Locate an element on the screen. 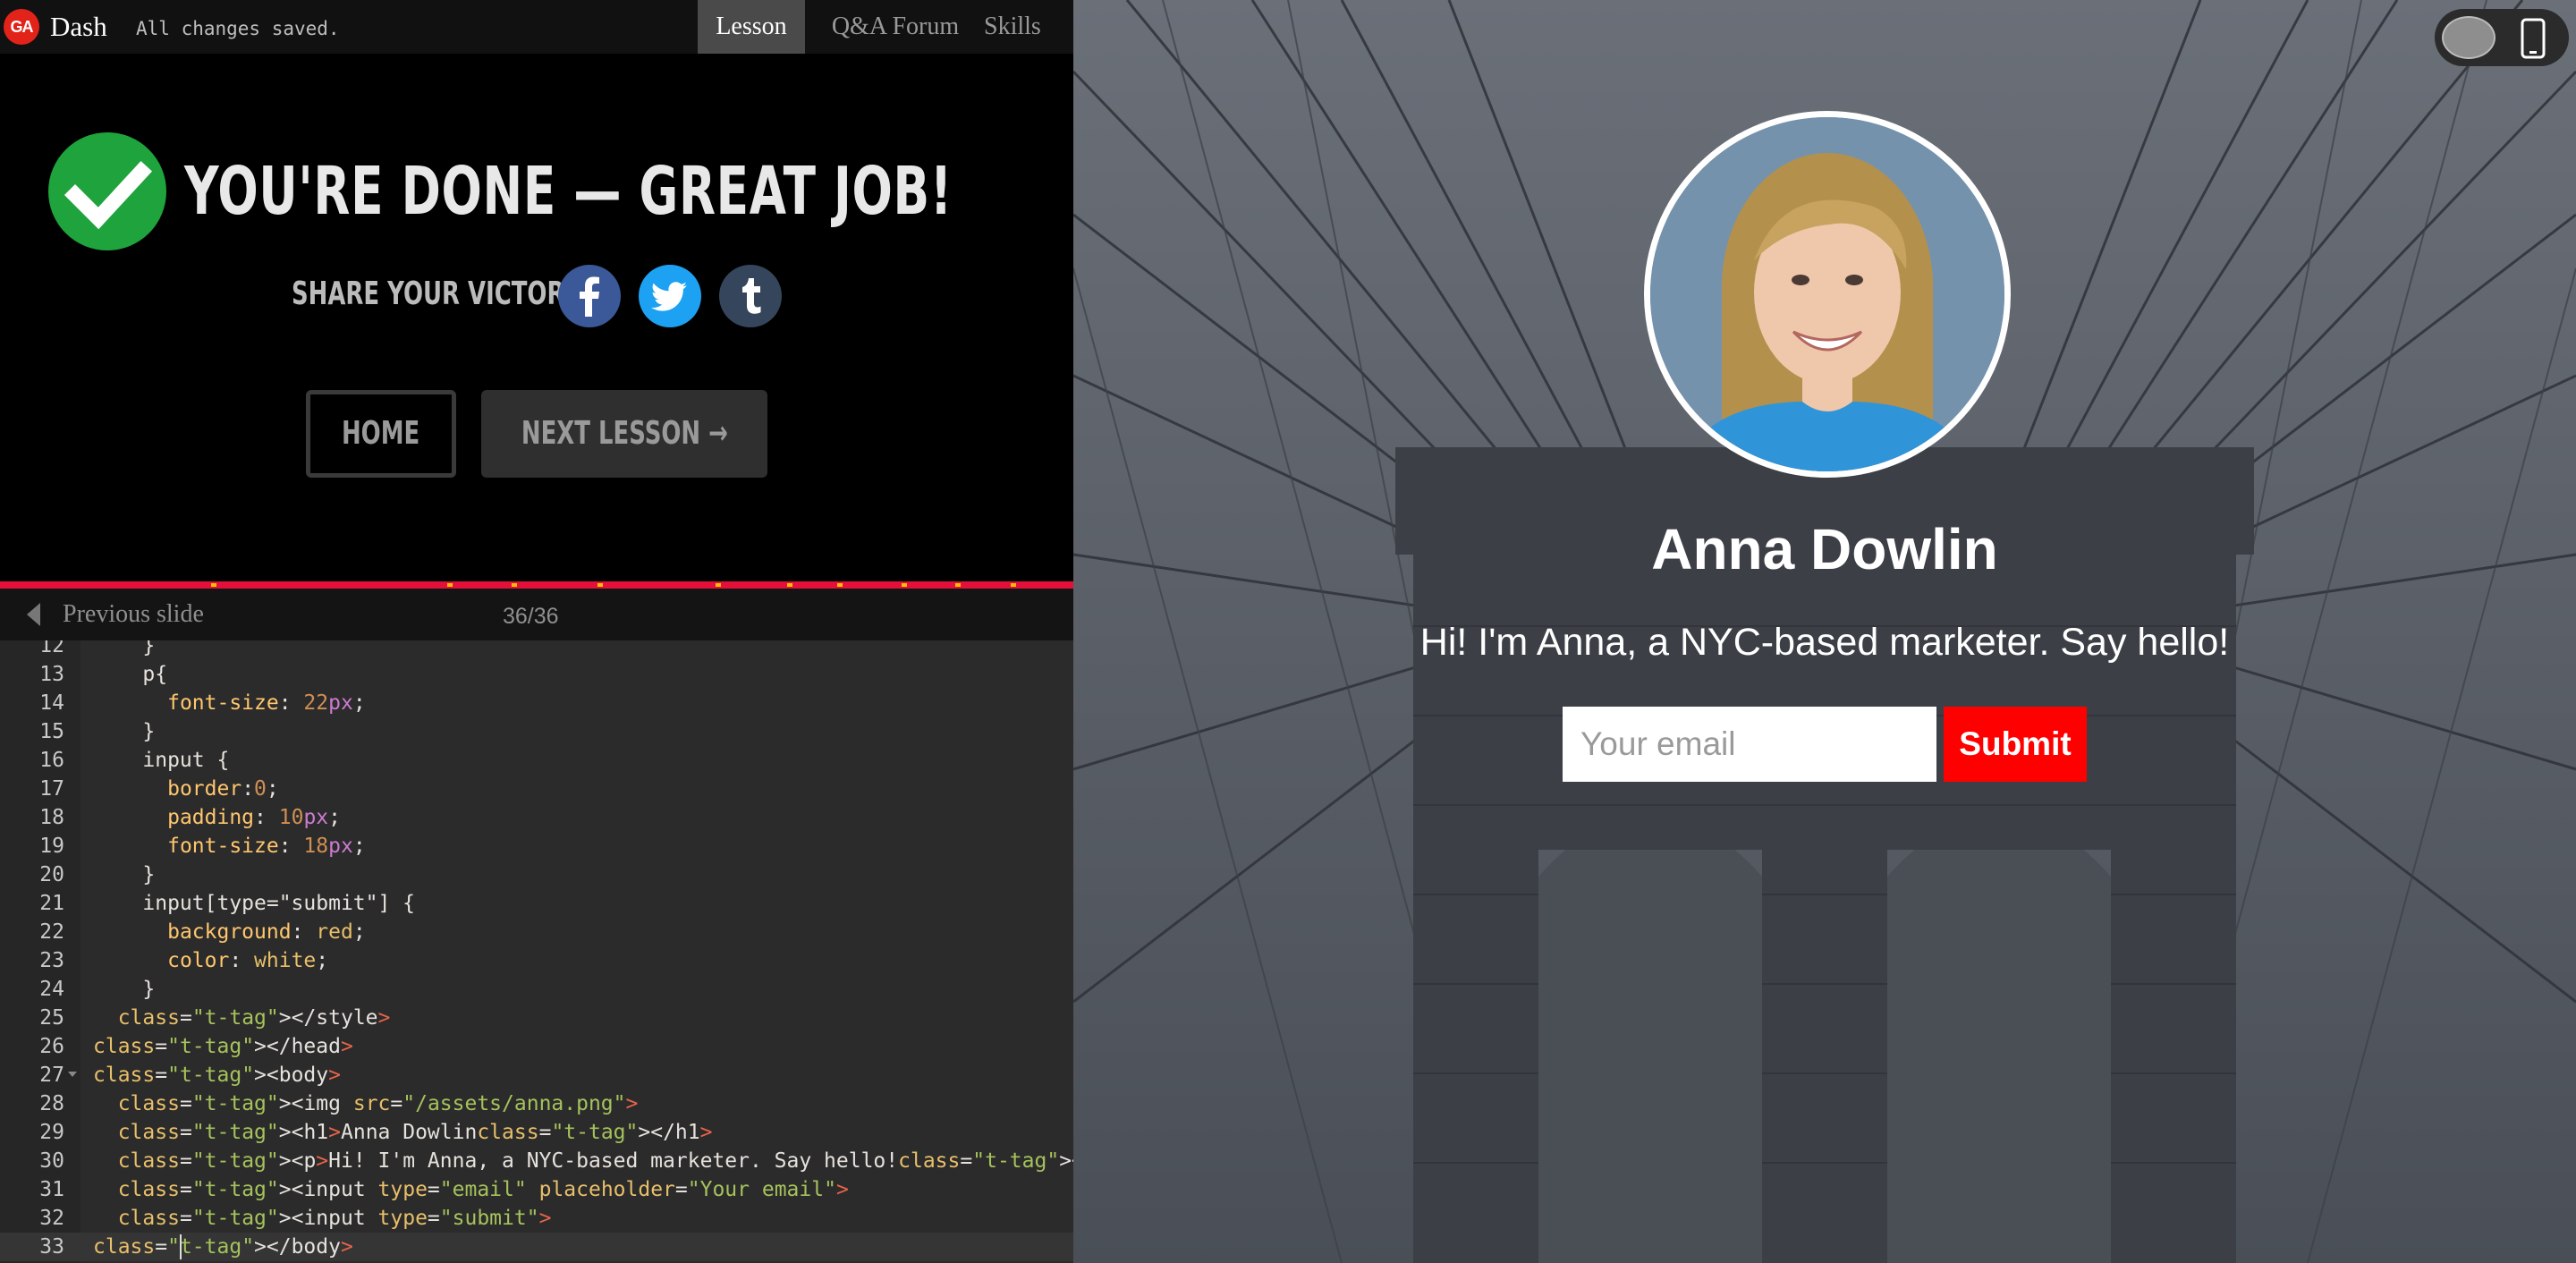 The image size is (2576, 1263). line-number: 18 is located at coordinates (51, 818).